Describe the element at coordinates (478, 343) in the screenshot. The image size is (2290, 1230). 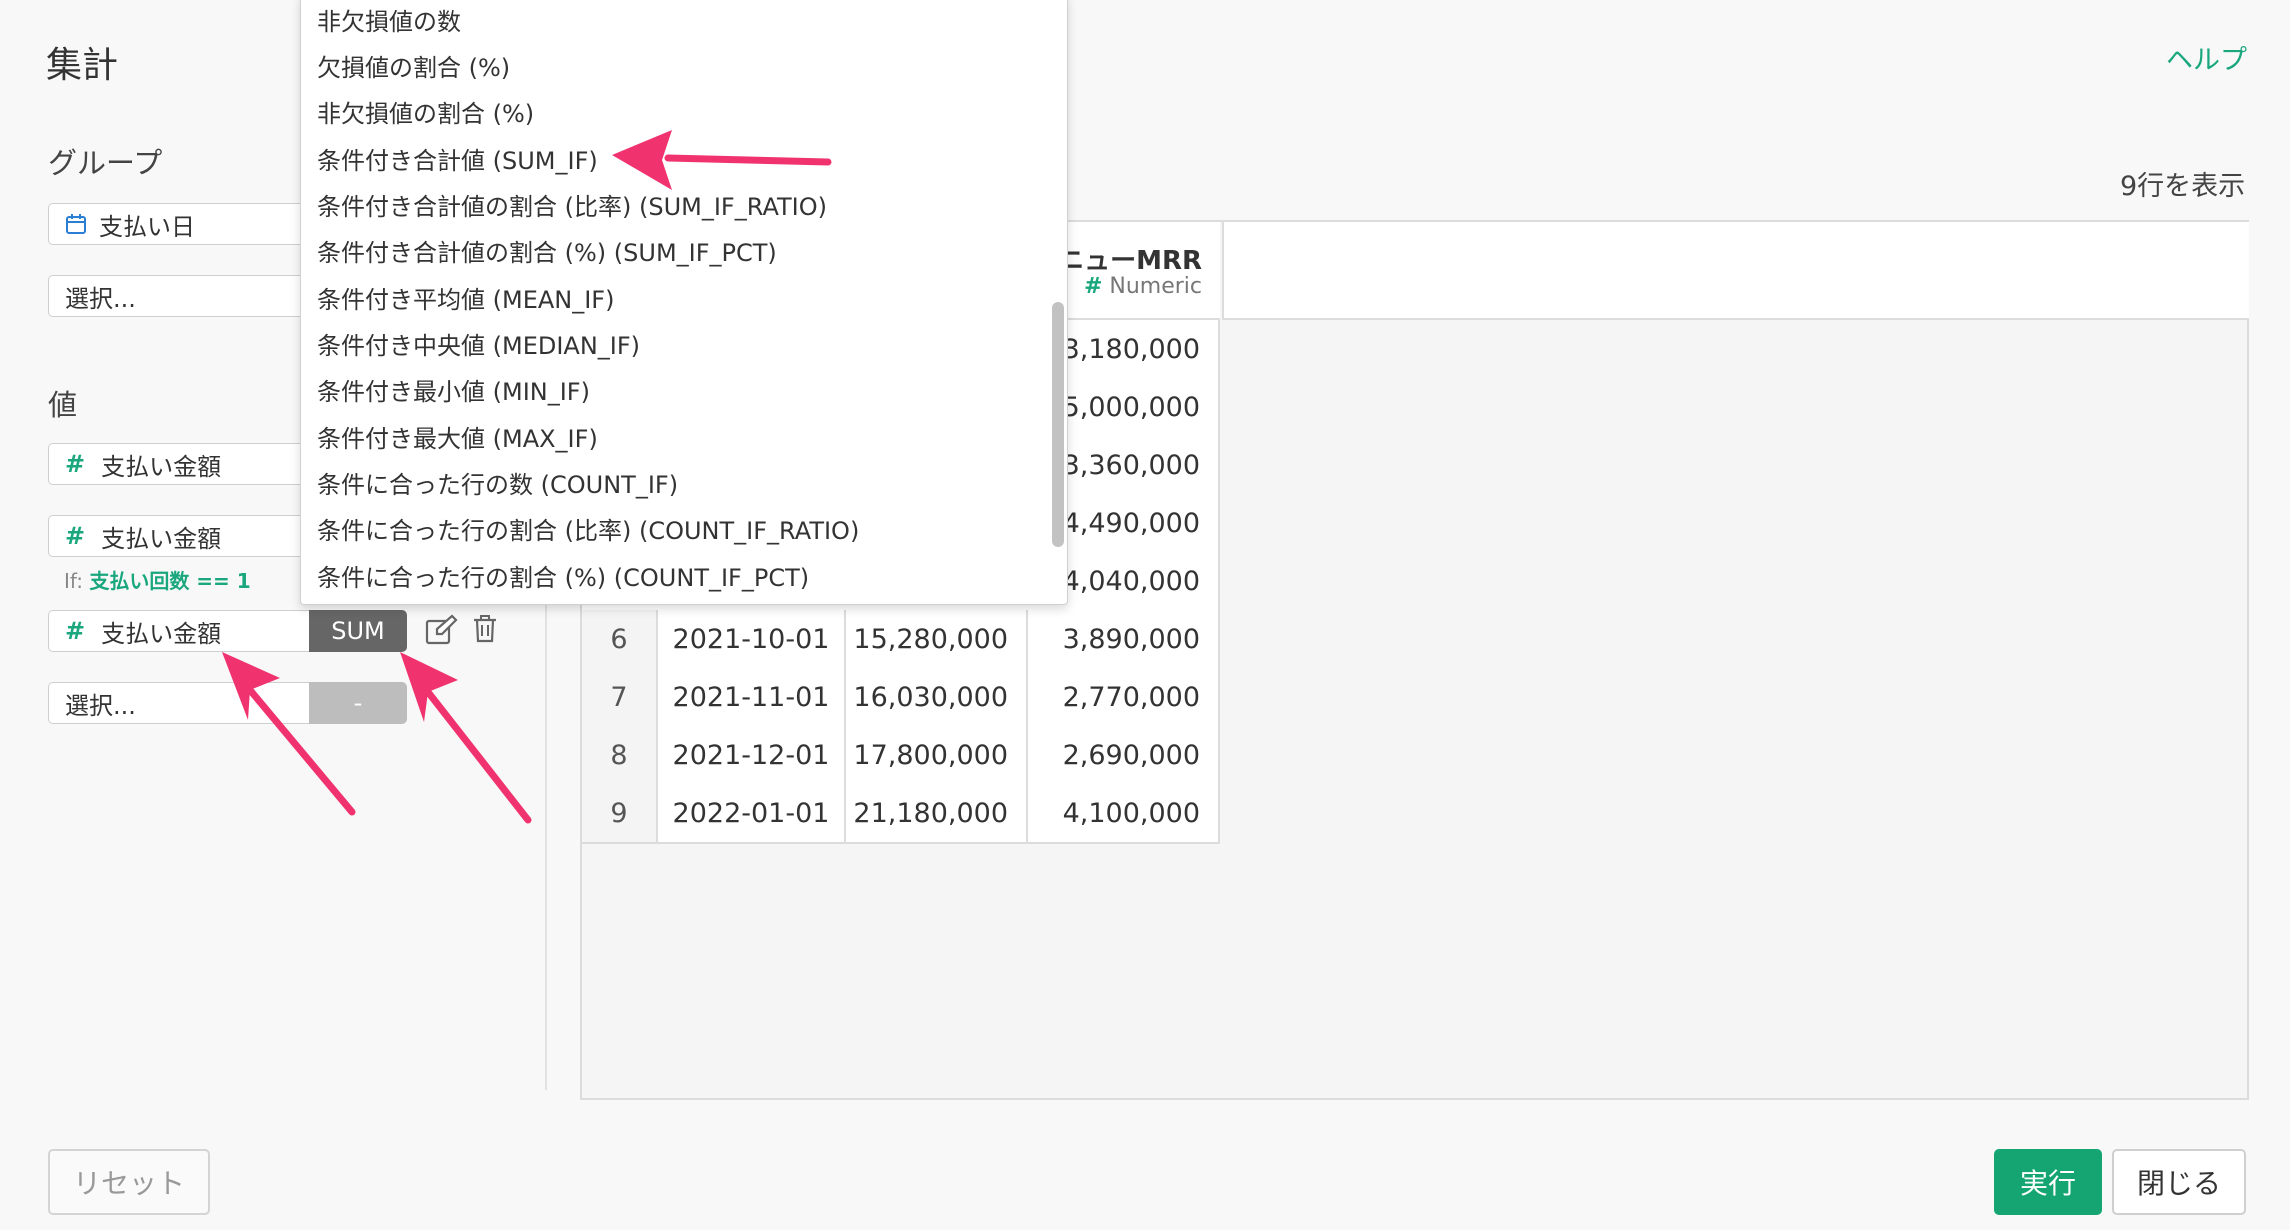
I see `dropdown-item: 条件付き中央値 (MEDIAN_IF)` at that location.